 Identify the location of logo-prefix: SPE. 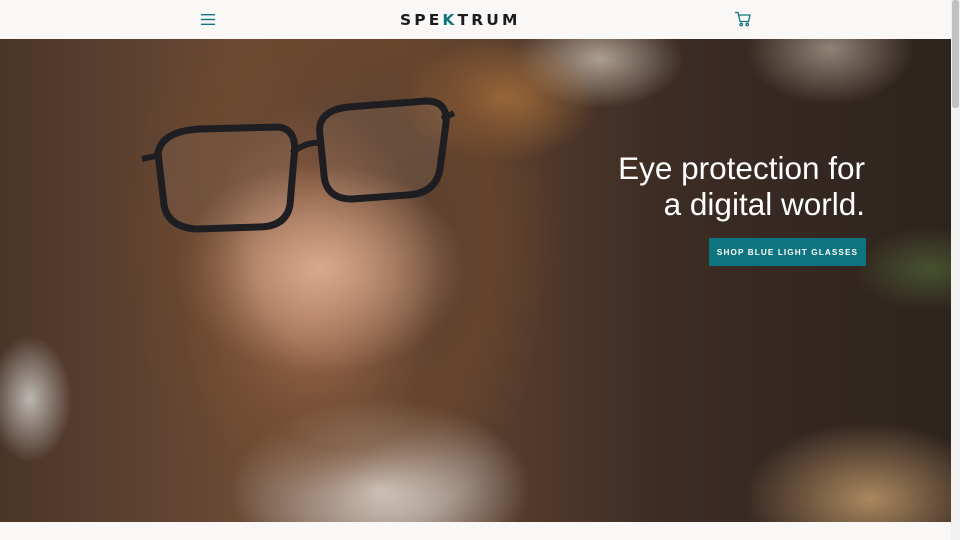
(421, 20).